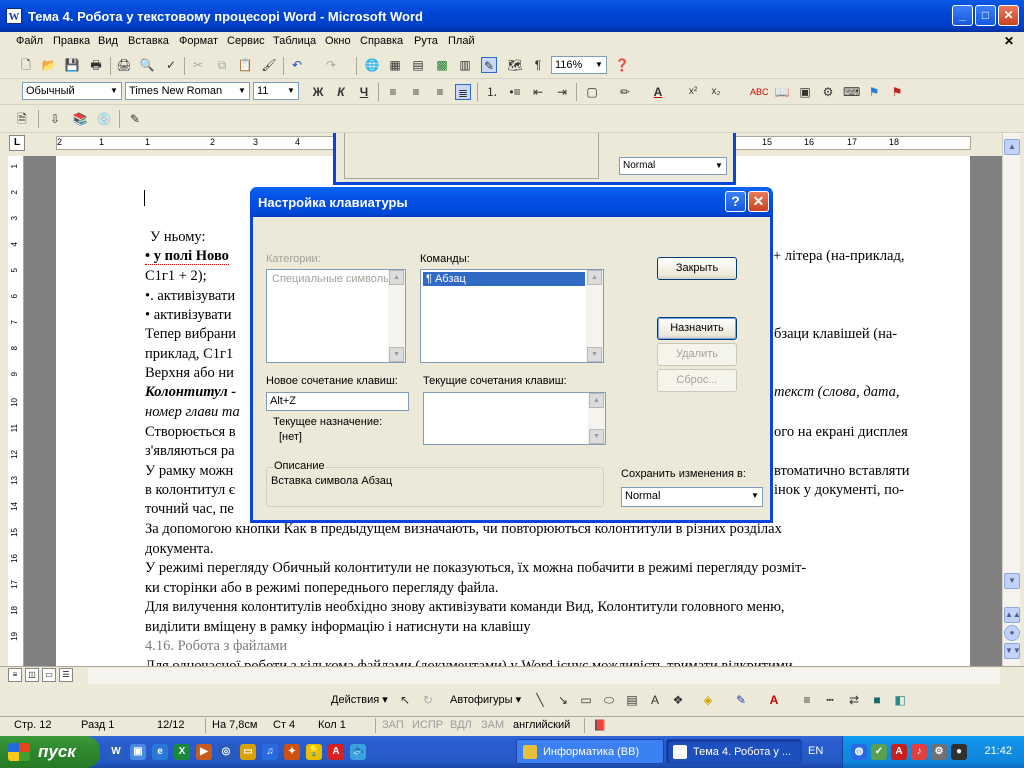 The width and height of the screenshot is (1024, 768). What do you see at coordinates (427, 725) in the screenshot?
I see `status-track: ИСПР` at bounding box center [427, 725].